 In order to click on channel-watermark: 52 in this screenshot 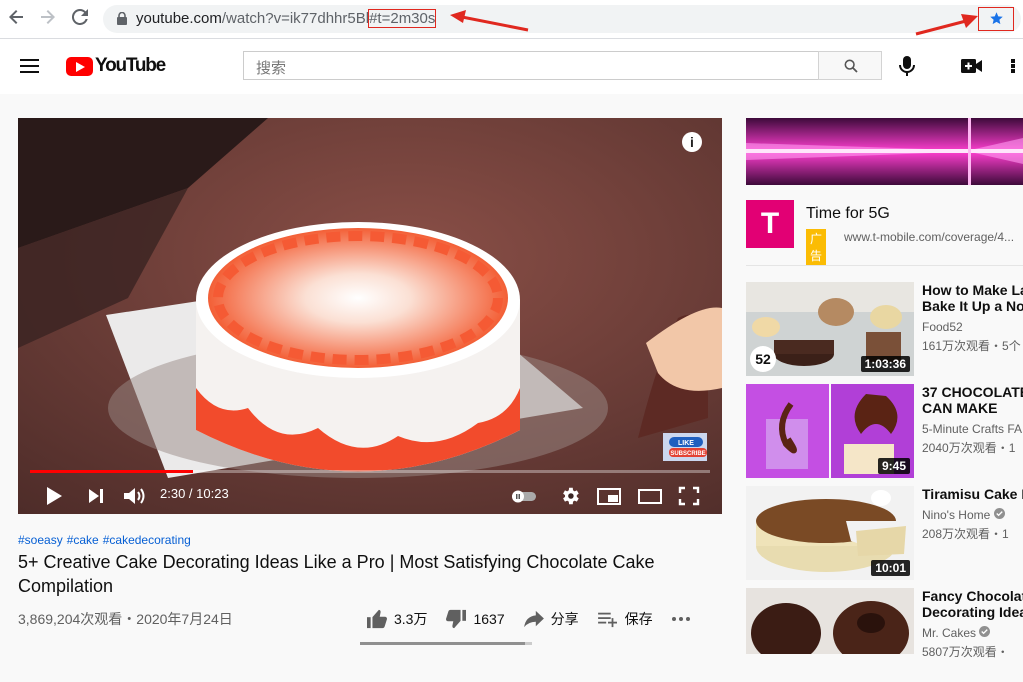, I will do `click(763, 359)`.